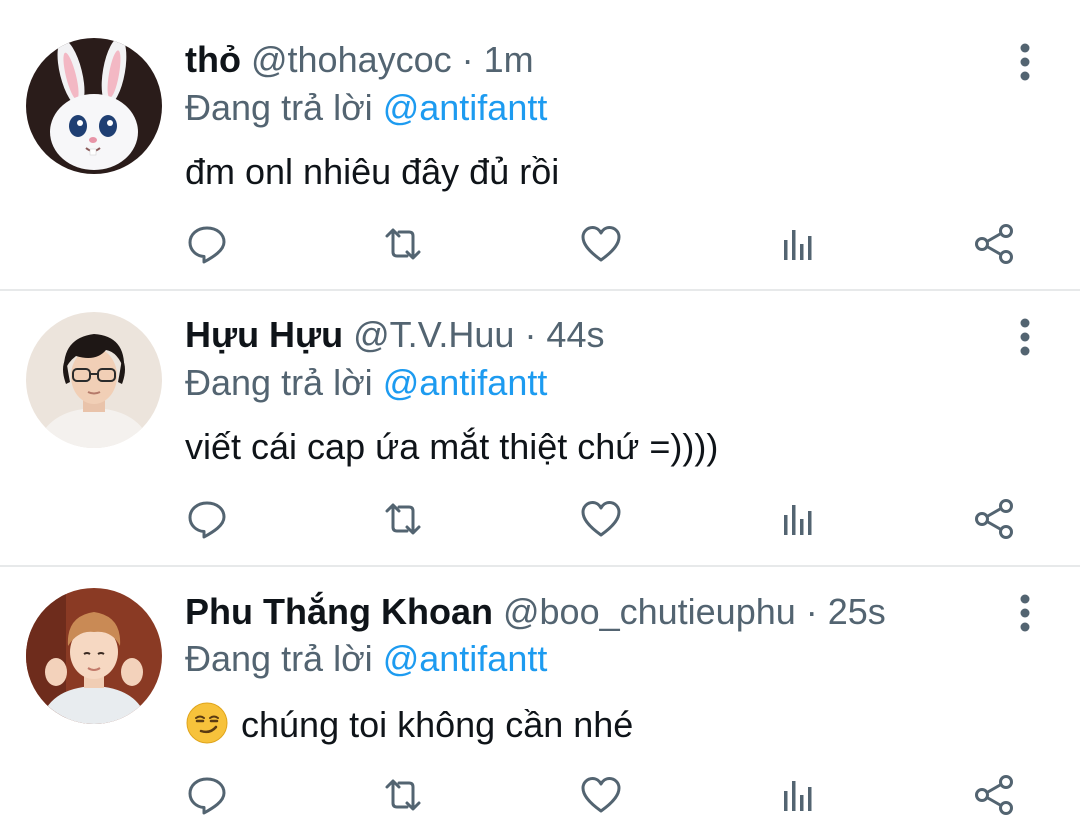 The image size is (1080, 837). I want to click on tweet-text-container: chúng toi không cần nhé, so click(409, 724).